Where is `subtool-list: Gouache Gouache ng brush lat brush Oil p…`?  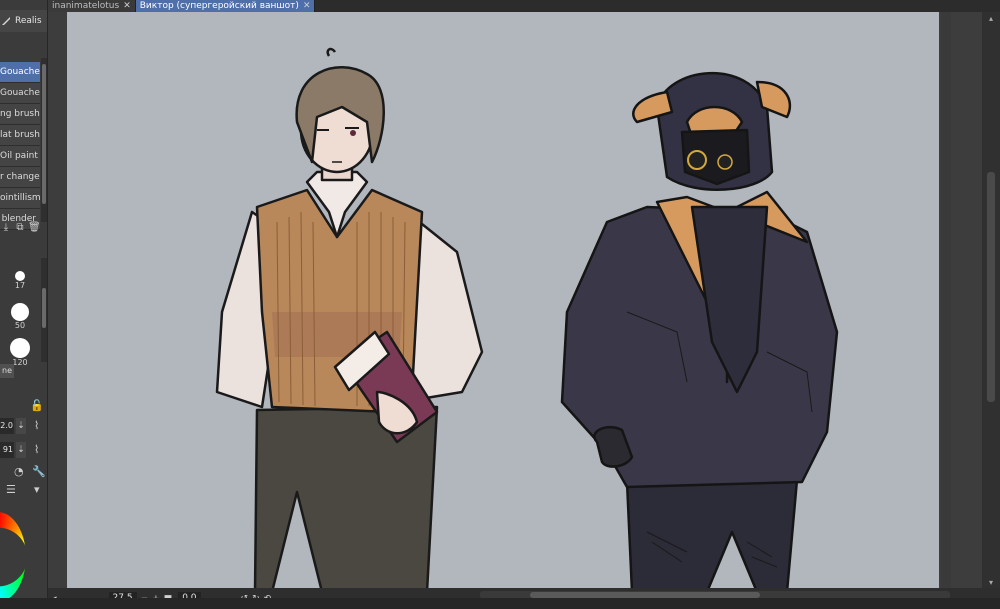 subtool-list: Gouache Gouache ng brush lat brush Oil p… is located at coordinates (20, 146).